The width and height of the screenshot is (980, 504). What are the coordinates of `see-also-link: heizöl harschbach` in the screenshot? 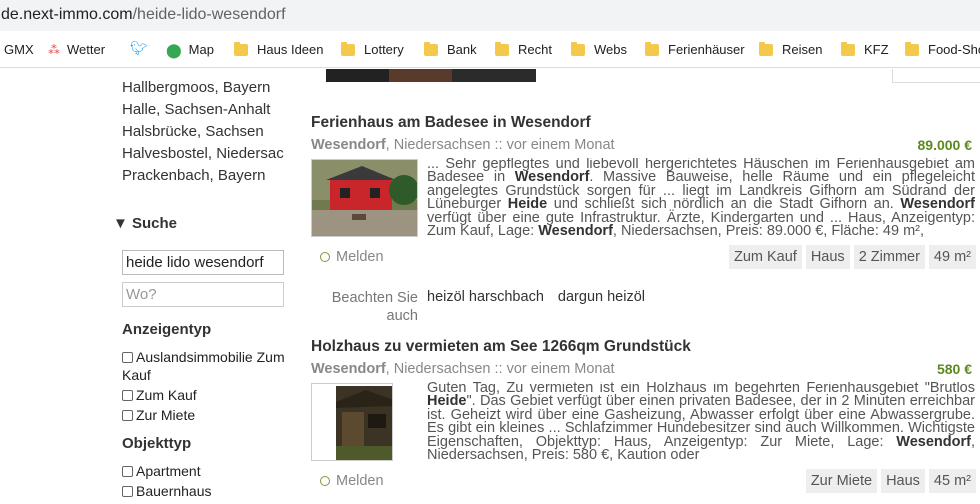 It's located at (485, 297).